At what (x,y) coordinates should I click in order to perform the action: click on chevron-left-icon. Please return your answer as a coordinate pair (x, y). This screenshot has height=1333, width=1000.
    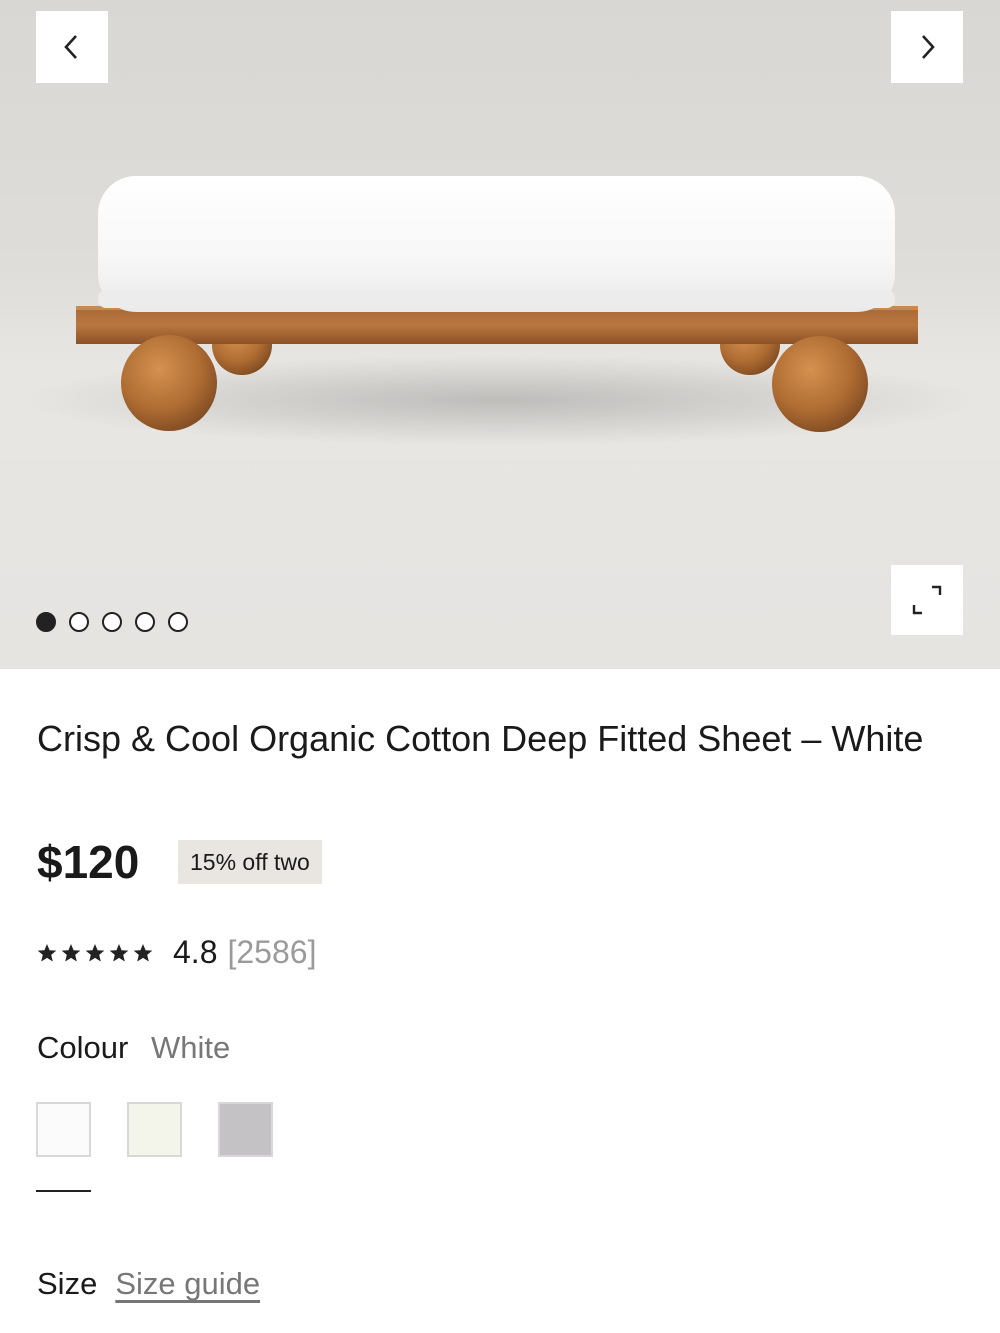
    Looking at the image, I should click on (70, 47).